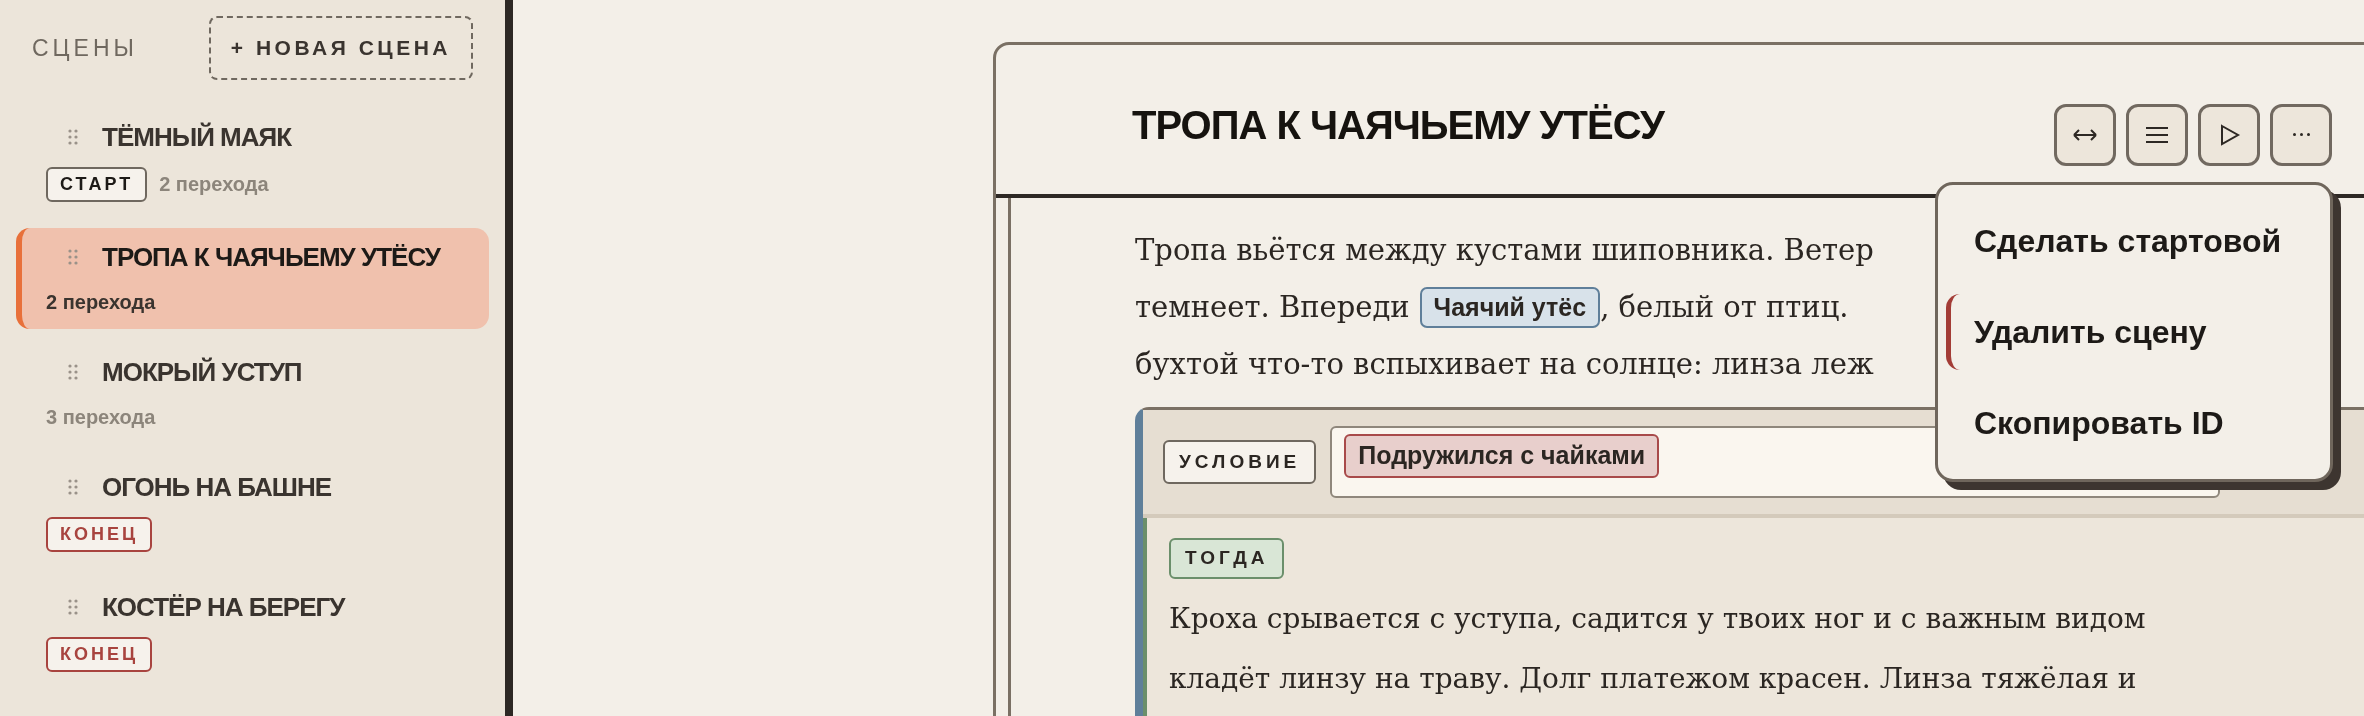 The height and width of the screenshot is (716, 2364). Describe the element at coordinates (1502, 456) in the screenshot. I see `flag-chip: Подружился с чайками` at that location.